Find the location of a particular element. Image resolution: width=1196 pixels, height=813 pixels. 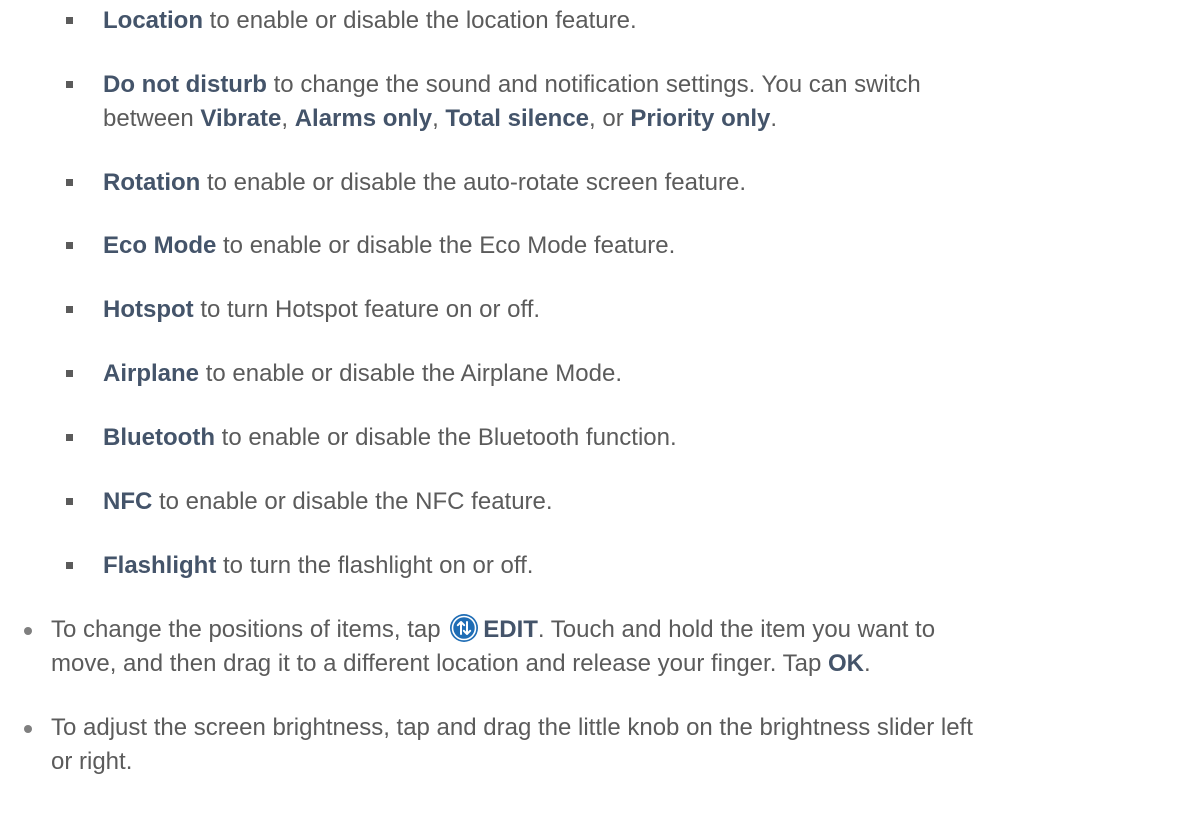

option-vibrate: Vibrate is located at coordinates (241, 118).